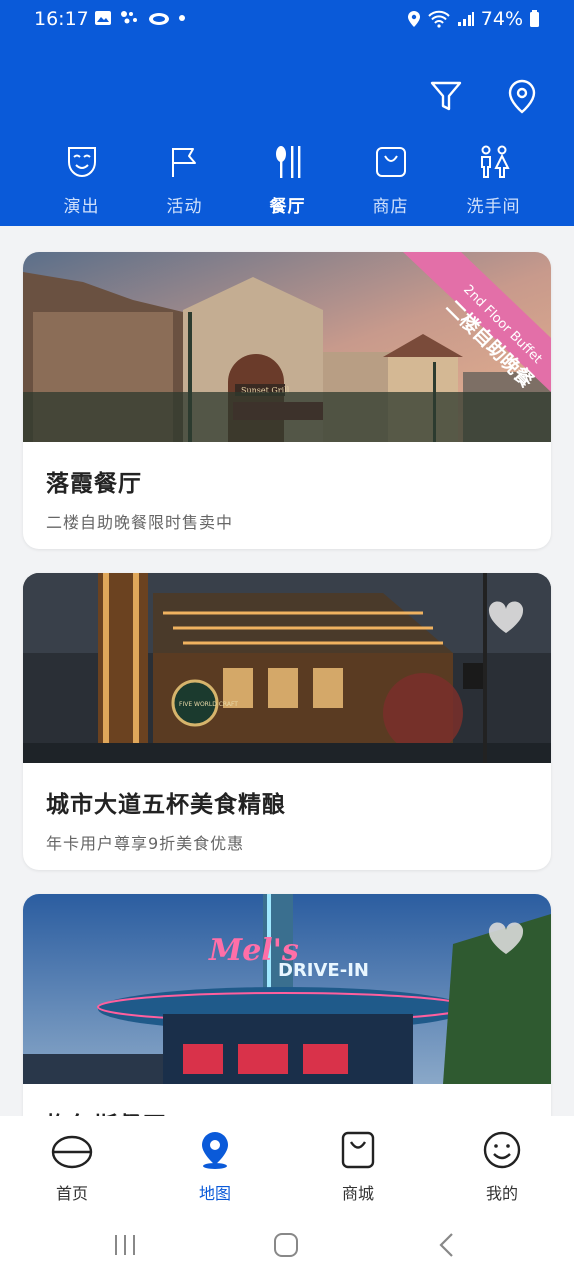 The image size is (574, 1280). I want to click on tab-label: 商店, so click(390, 207).